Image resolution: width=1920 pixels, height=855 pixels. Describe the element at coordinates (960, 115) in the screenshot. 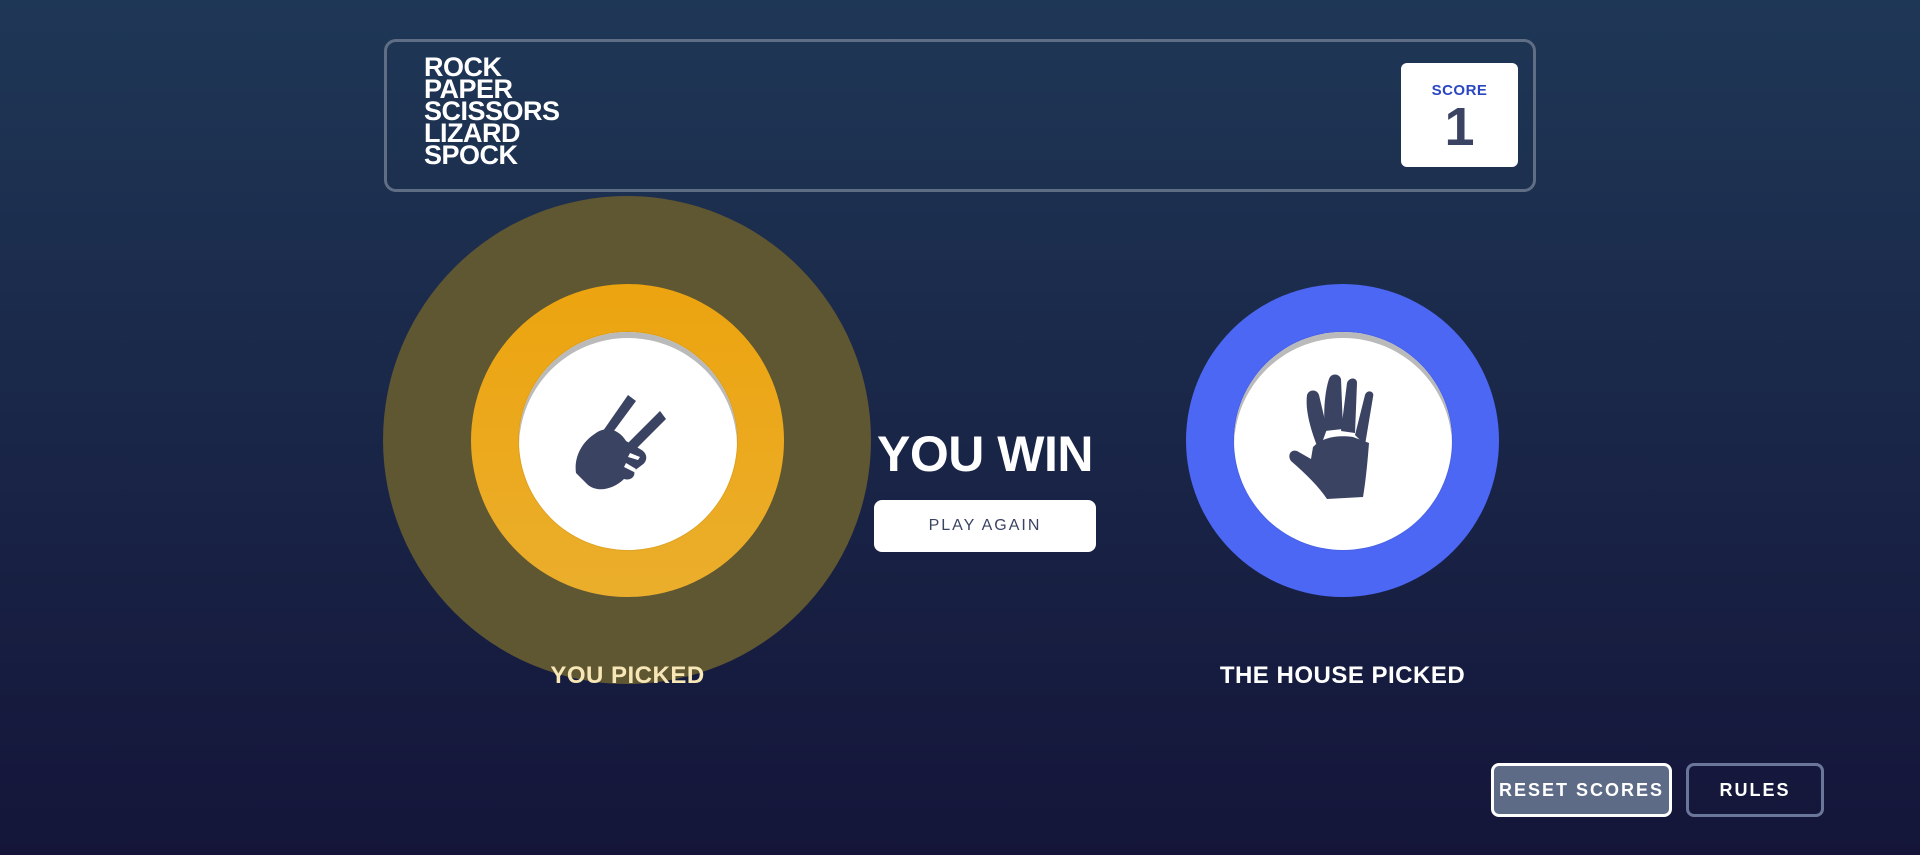

I see `game-header: ROCK PAPER SCISSORS LIZARD SPOCK SCORE 1` at that location.